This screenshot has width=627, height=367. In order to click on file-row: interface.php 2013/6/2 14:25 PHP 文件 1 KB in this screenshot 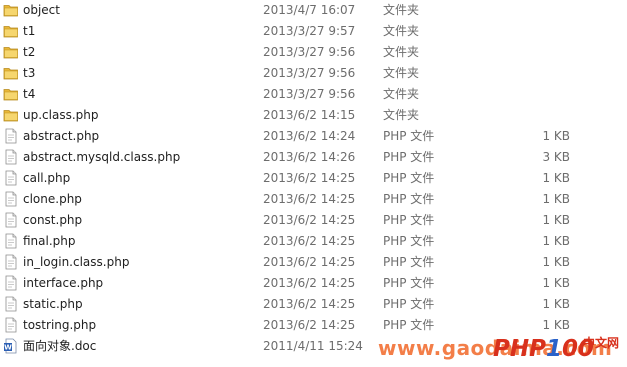, I will do `click(313, 283)`.